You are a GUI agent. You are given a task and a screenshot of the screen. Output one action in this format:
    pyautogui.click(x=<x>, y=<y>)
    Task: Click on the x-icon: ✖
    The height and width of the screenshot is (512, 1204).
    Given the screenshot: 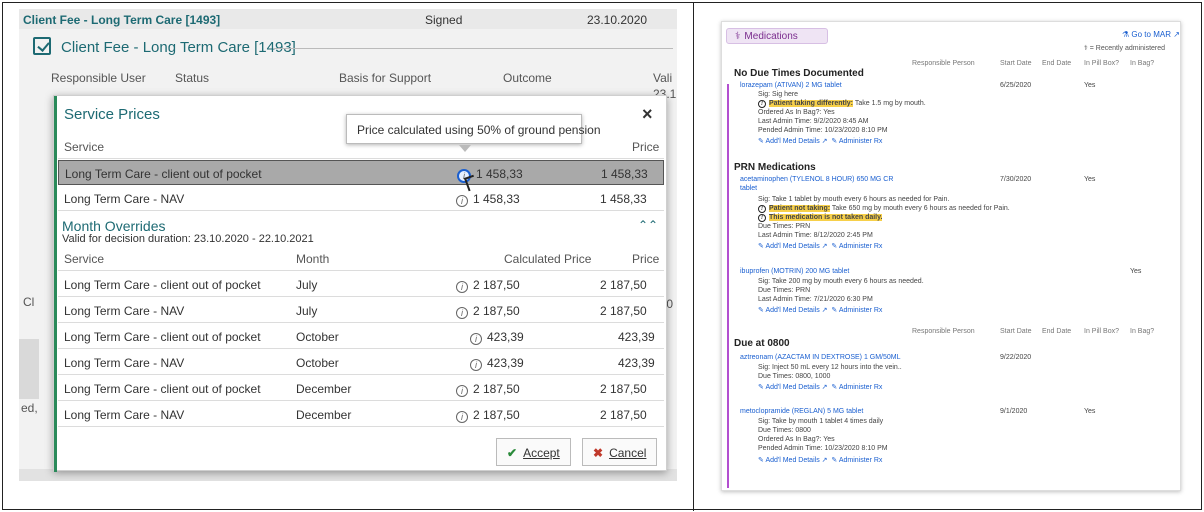 What is the action you would take?
    pyautogui.click(x=598, y=453)
    